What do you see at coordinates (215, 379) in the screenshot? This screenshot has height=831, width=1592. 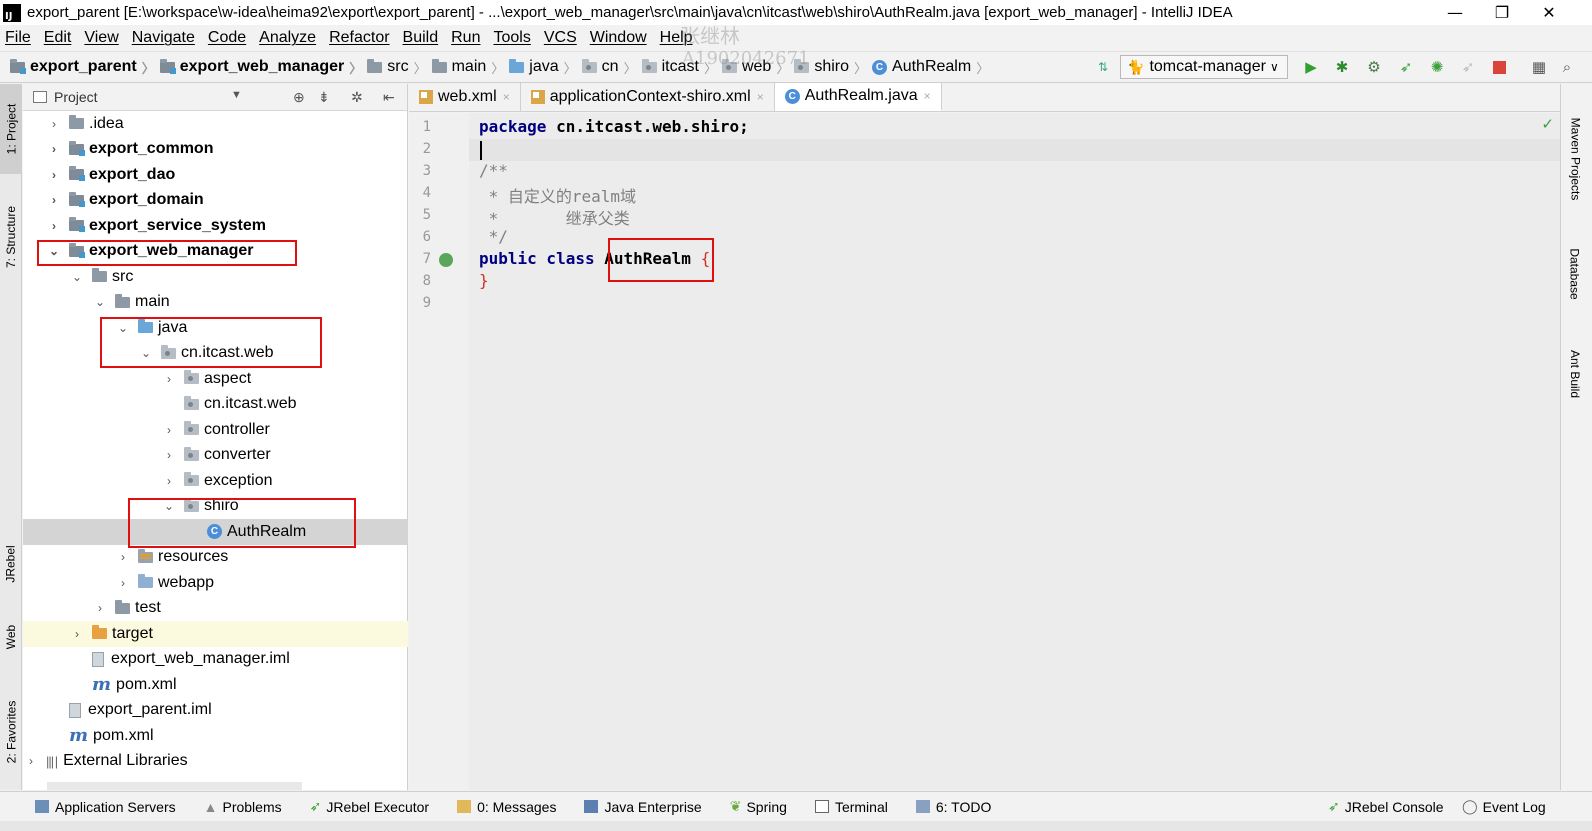 I see `tree-item-aspect: › aspect` at bounding box center [215, 379].